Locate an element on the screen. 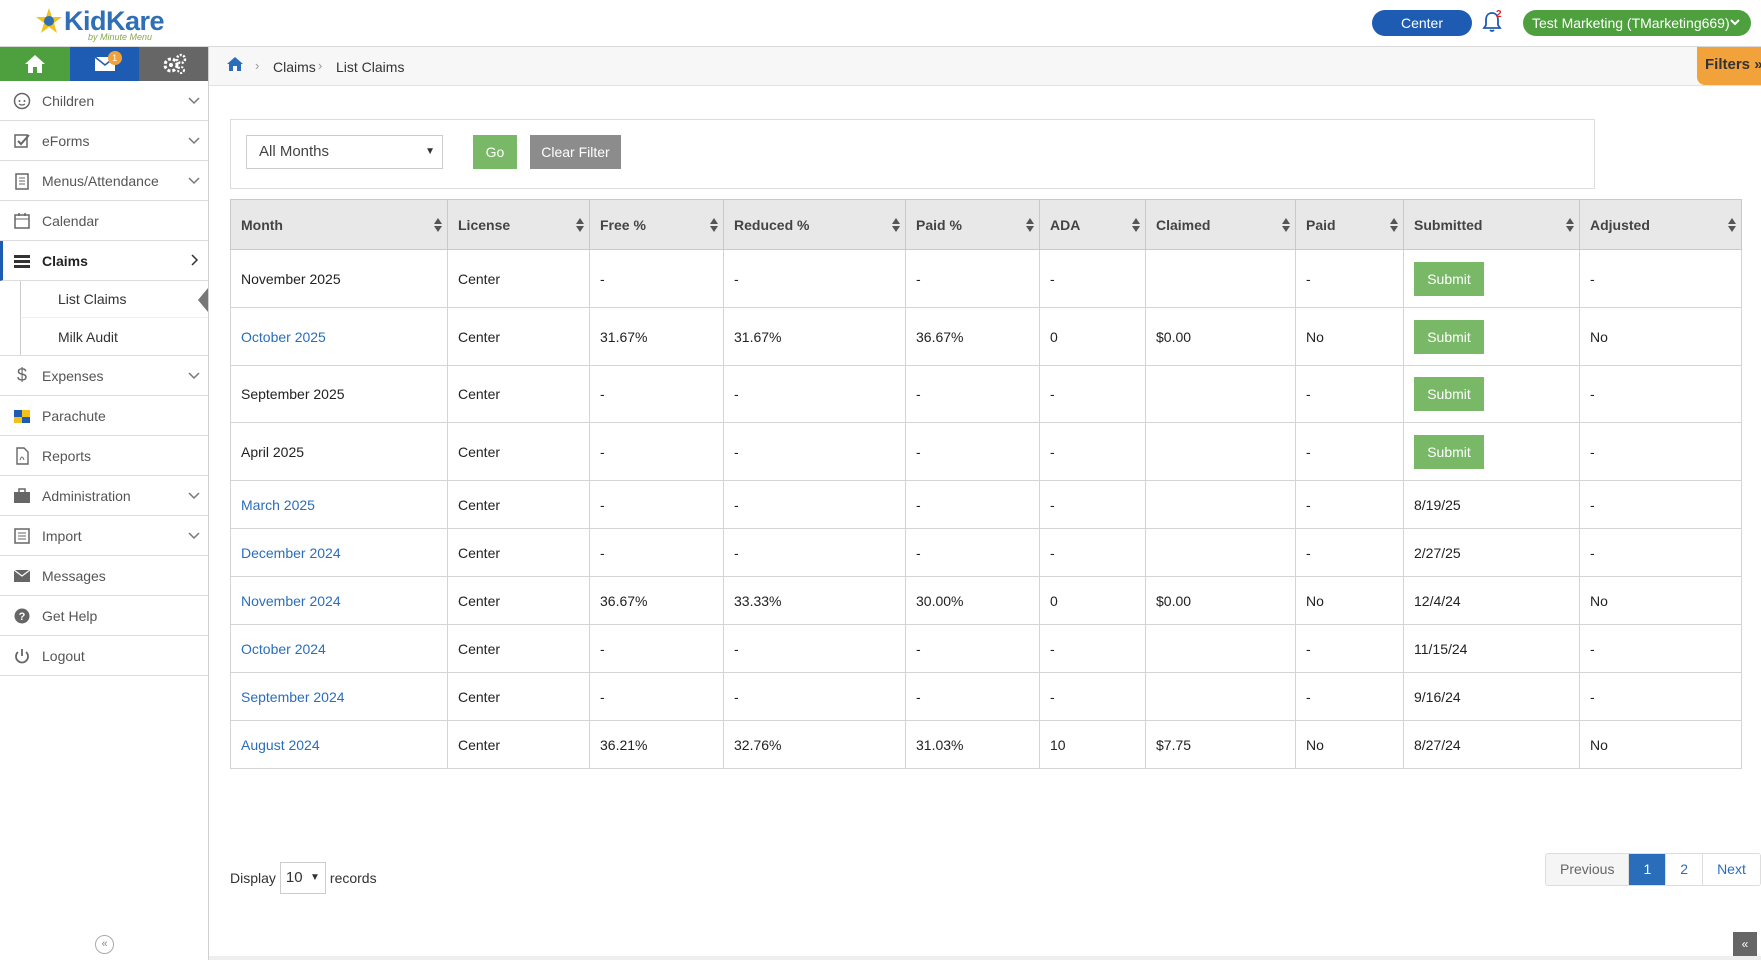 The image size is (1761, 960). column-header: Adjusted is located at coordinates (1660, 224).